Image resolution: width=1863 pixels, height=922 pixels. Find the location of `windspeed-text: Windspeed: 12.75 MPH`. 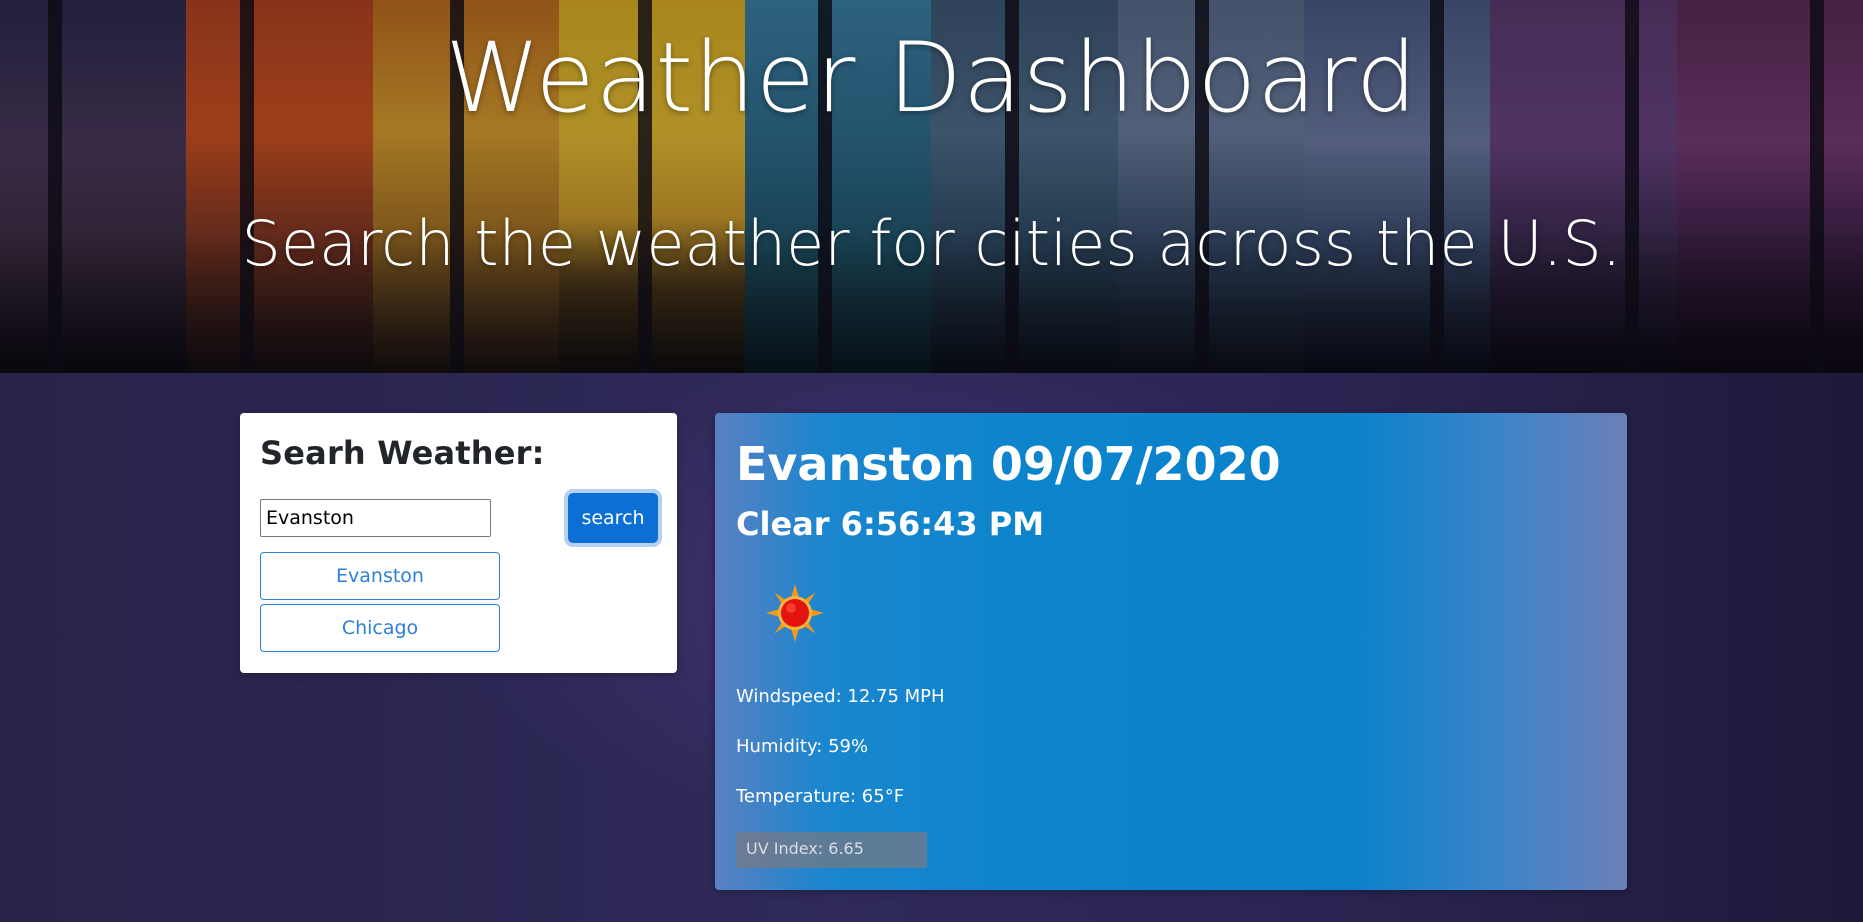

windspeed-text: Windspeed: 12.75 MPH is located at coordinates (840, 696).